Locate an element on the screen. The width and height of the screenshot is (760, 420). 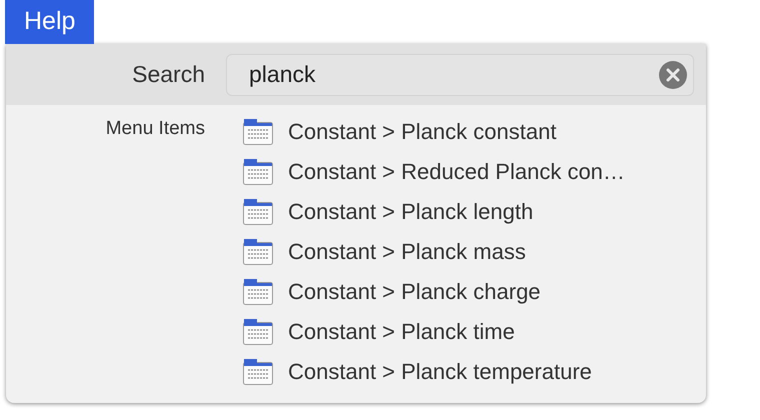
menu-item-result: Constant > Planck length is located at coordinates (434, 212).